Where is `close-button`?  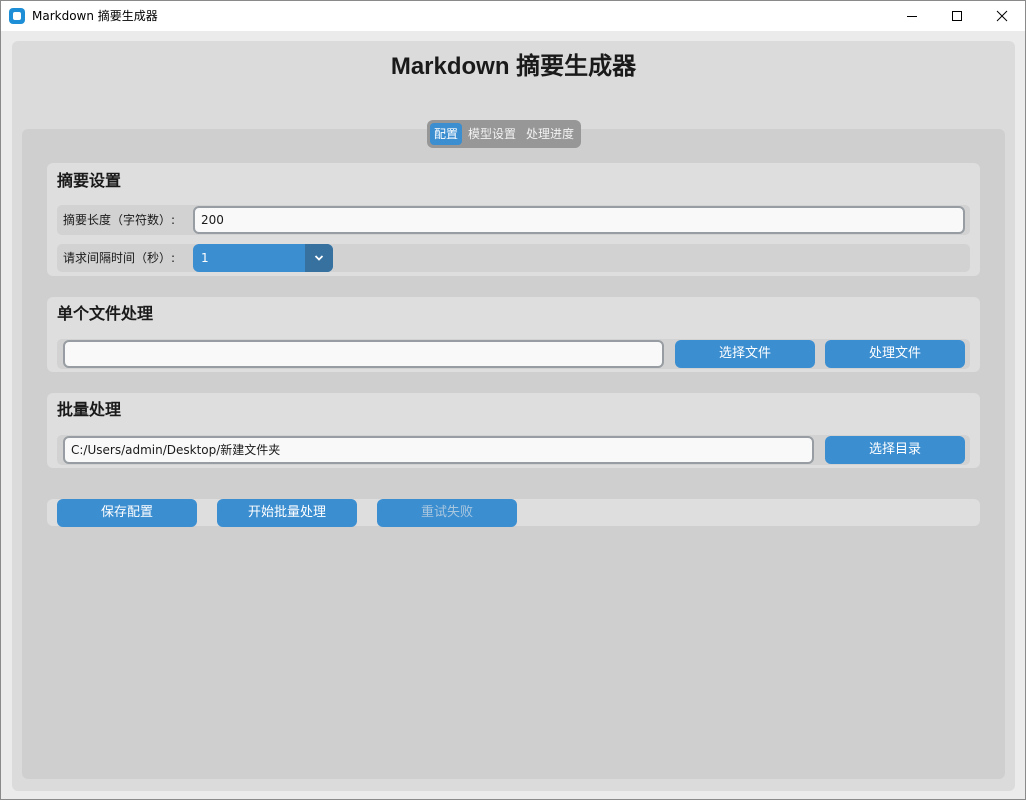
close-button is located at coordinates (1002, 16).